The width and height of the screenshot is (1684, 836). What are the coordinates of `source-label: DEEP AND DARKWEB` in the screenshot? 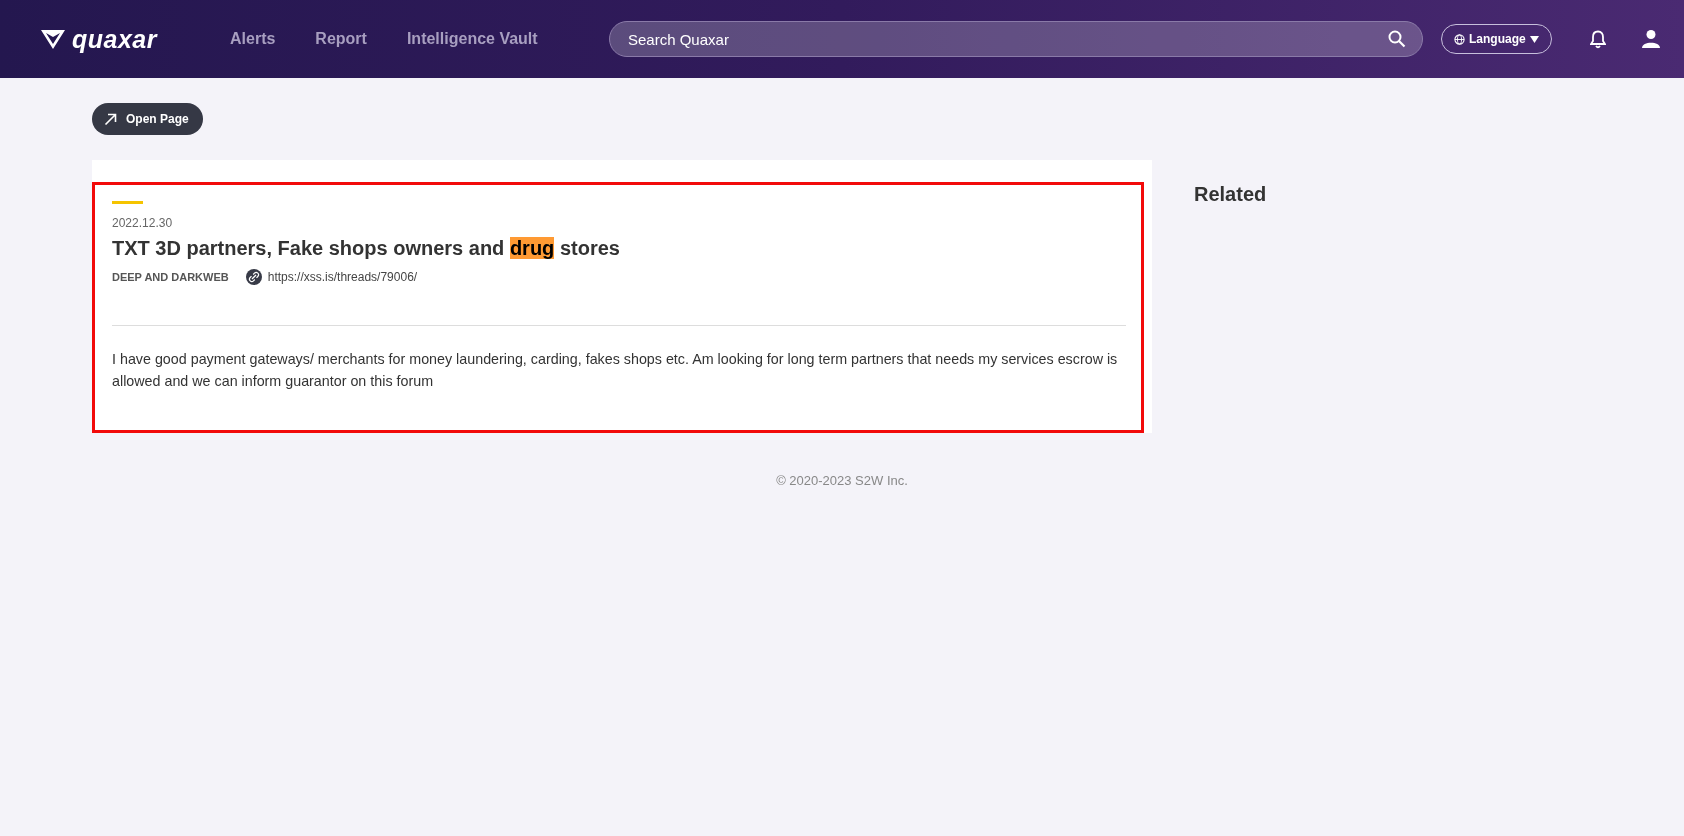 It's located at (170, 277).